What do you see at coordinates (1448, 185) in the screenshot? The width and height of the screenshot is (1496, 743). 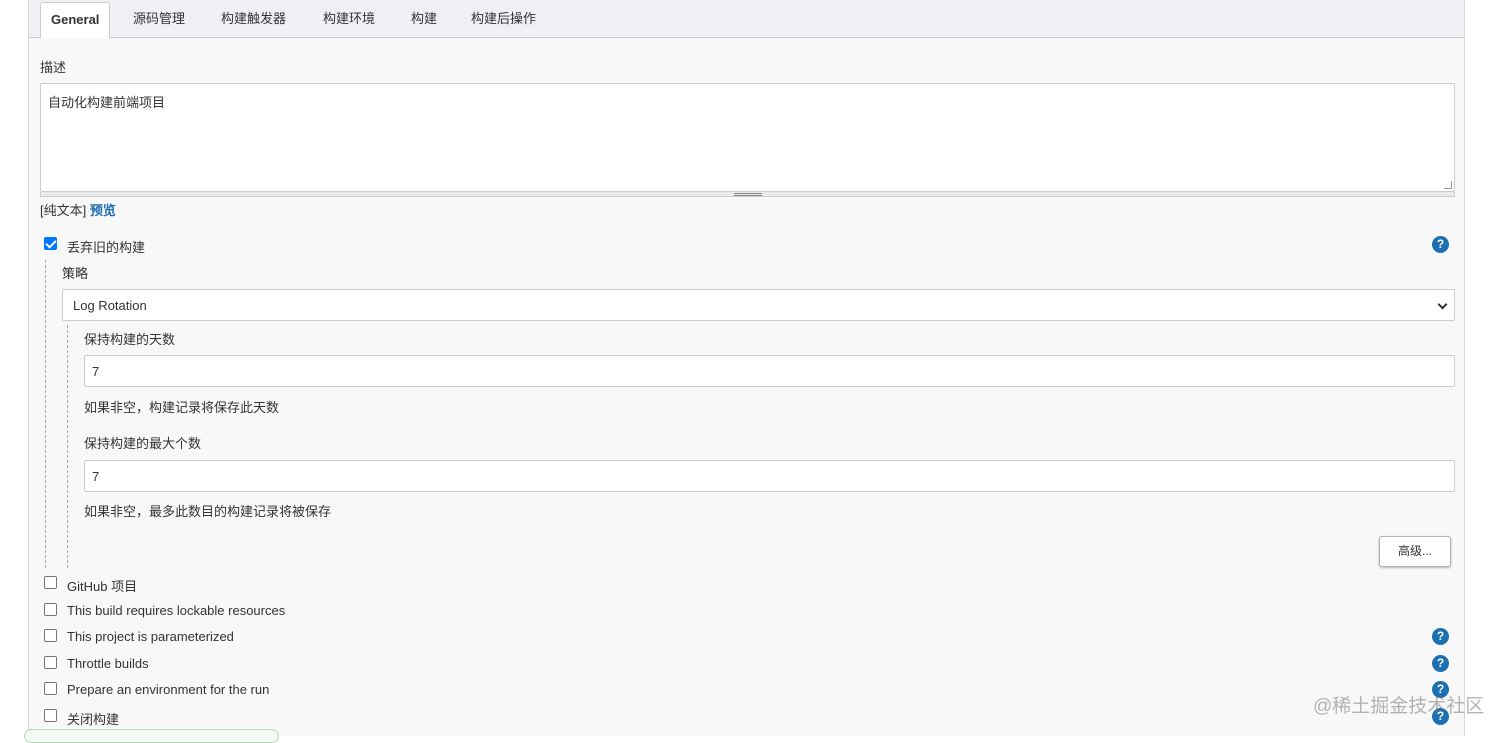 I see `resize-grip-icon` at bounding box center [1448, 185].